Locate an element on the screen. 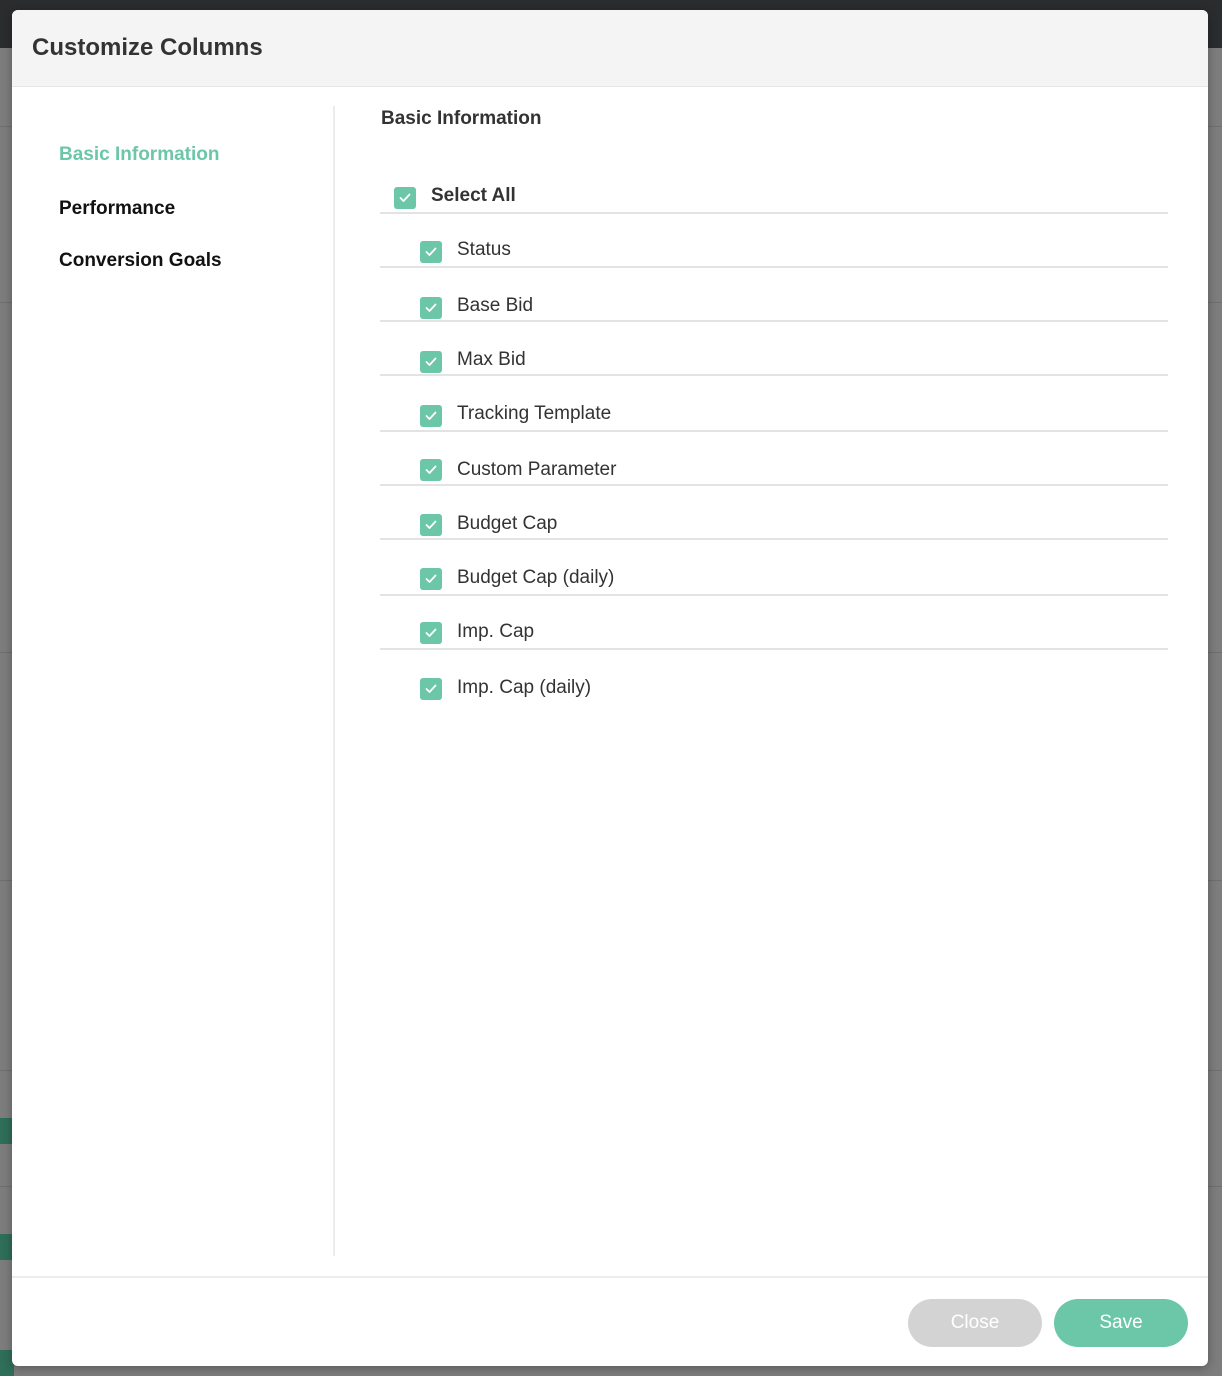 The width and height of the screenshot is (1222, 1376). column-option-label: Max Bid is located at coordinates (491, 359).